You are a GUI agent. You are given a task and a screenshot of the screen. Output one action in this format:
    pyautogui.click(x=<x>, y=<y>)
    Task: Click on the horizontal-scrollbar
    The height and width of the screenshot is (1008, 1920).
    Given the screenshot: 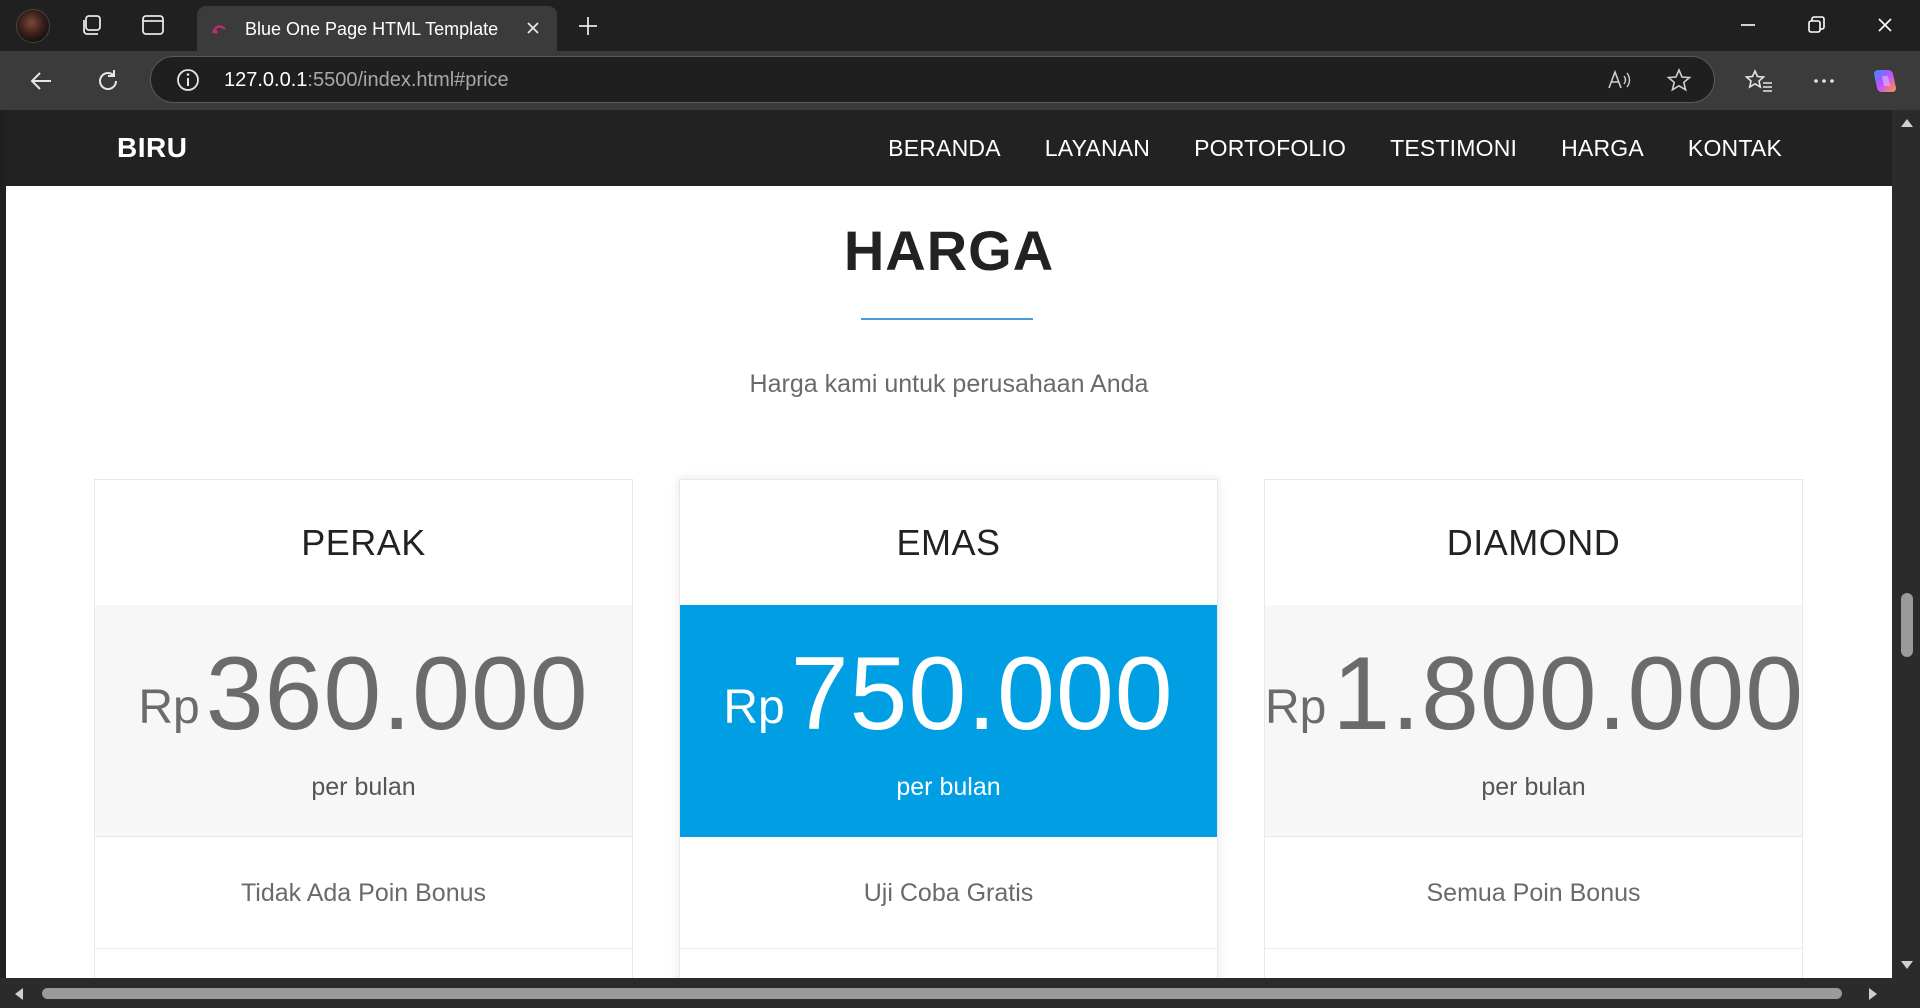 What is the action you would take?
    pyautogui.click(x=960, y=993)
    